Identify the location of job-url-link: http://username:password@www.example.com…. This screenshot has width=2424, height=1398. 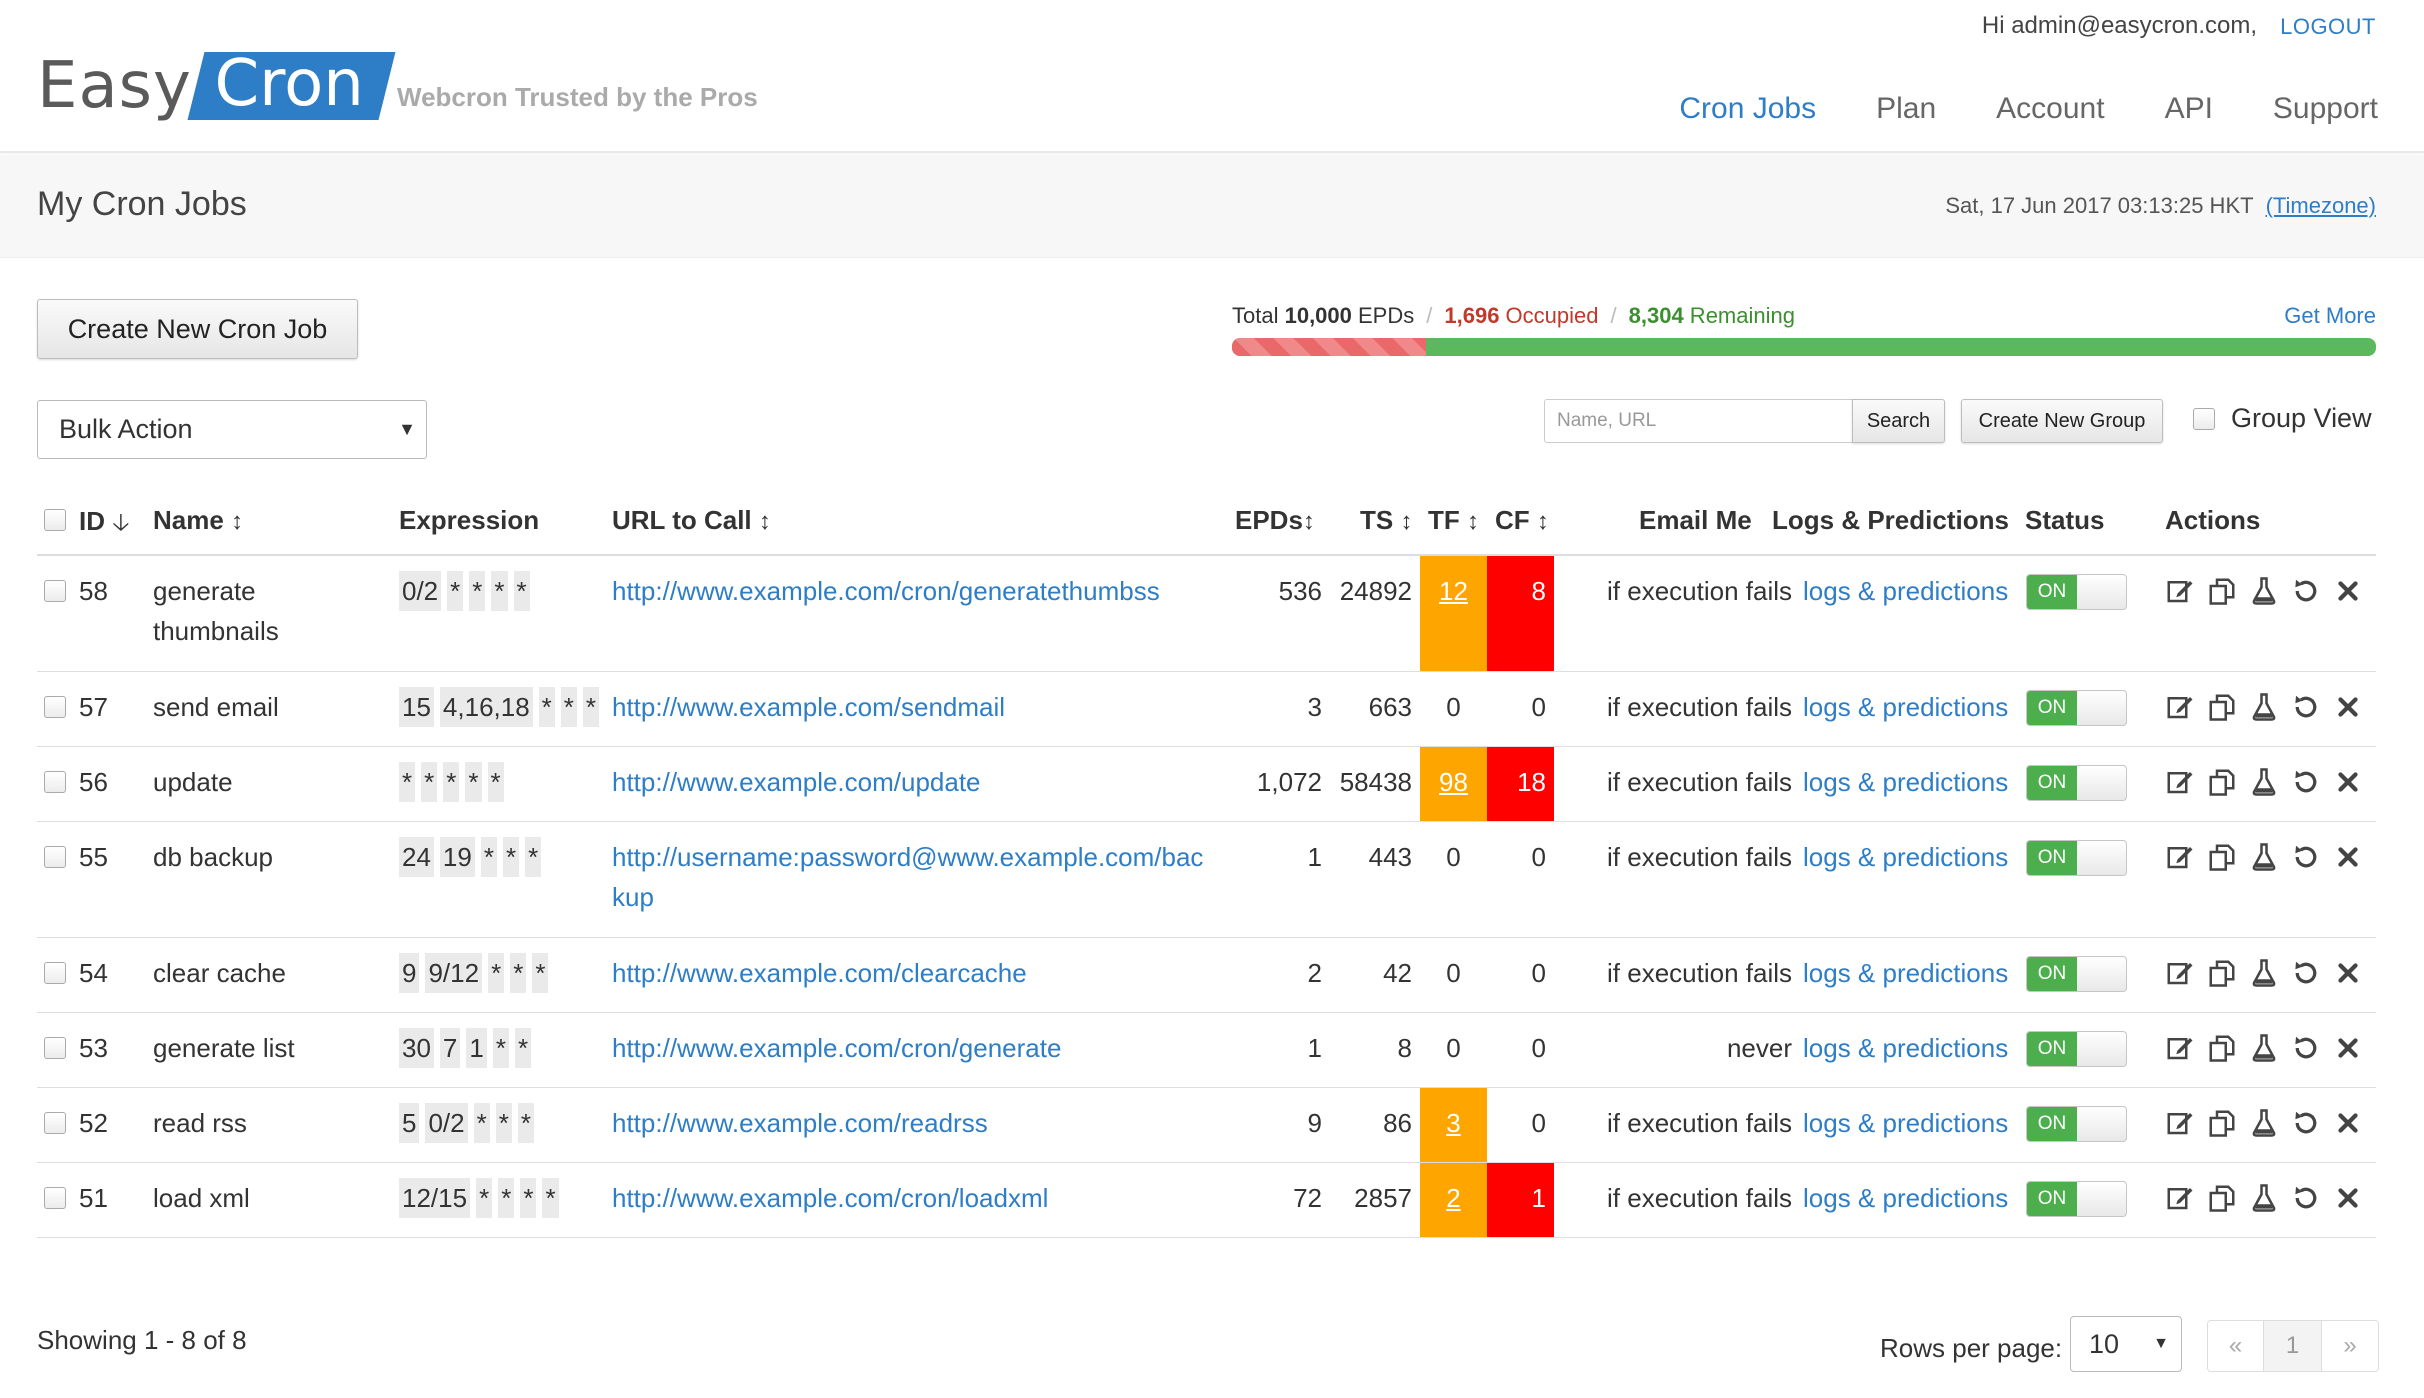
(912, 877).